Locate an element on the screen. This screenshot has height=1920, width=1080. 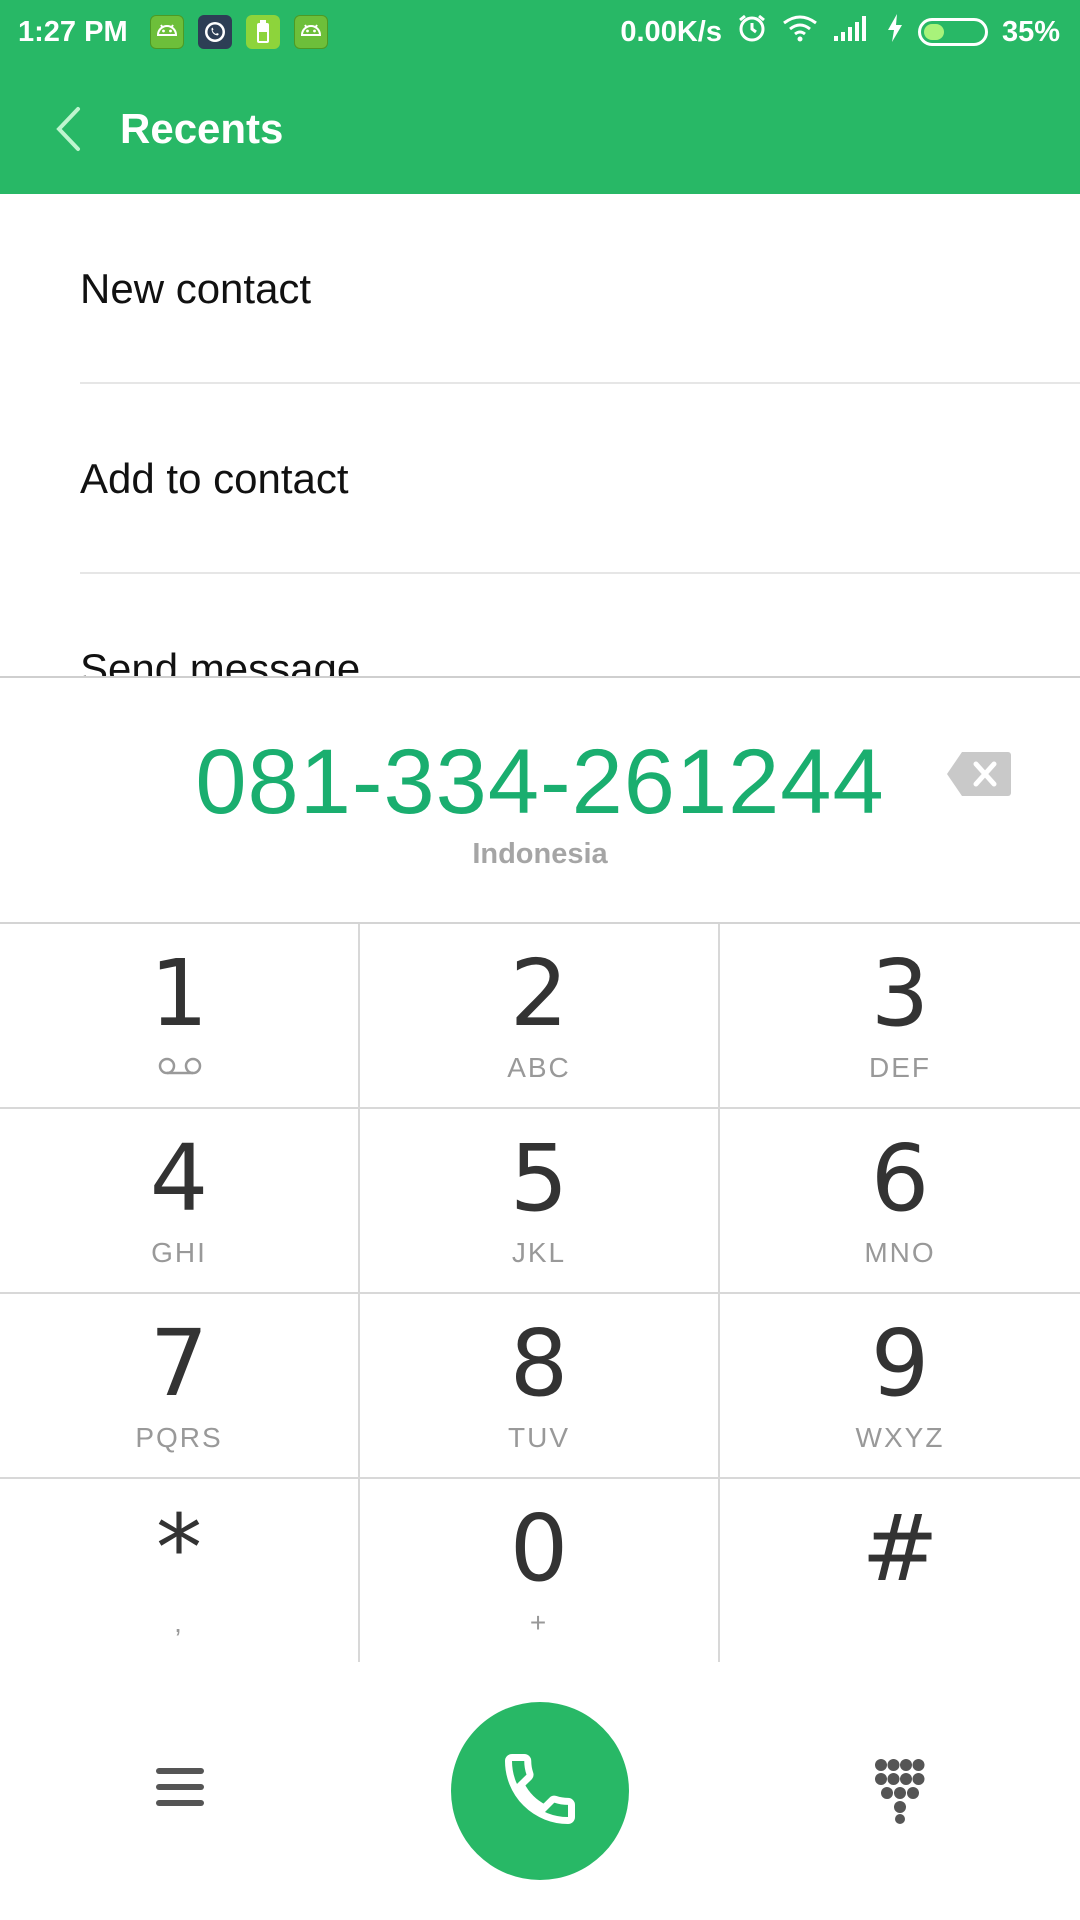
key-digit: 7 is located at coordinates (179, 1363).